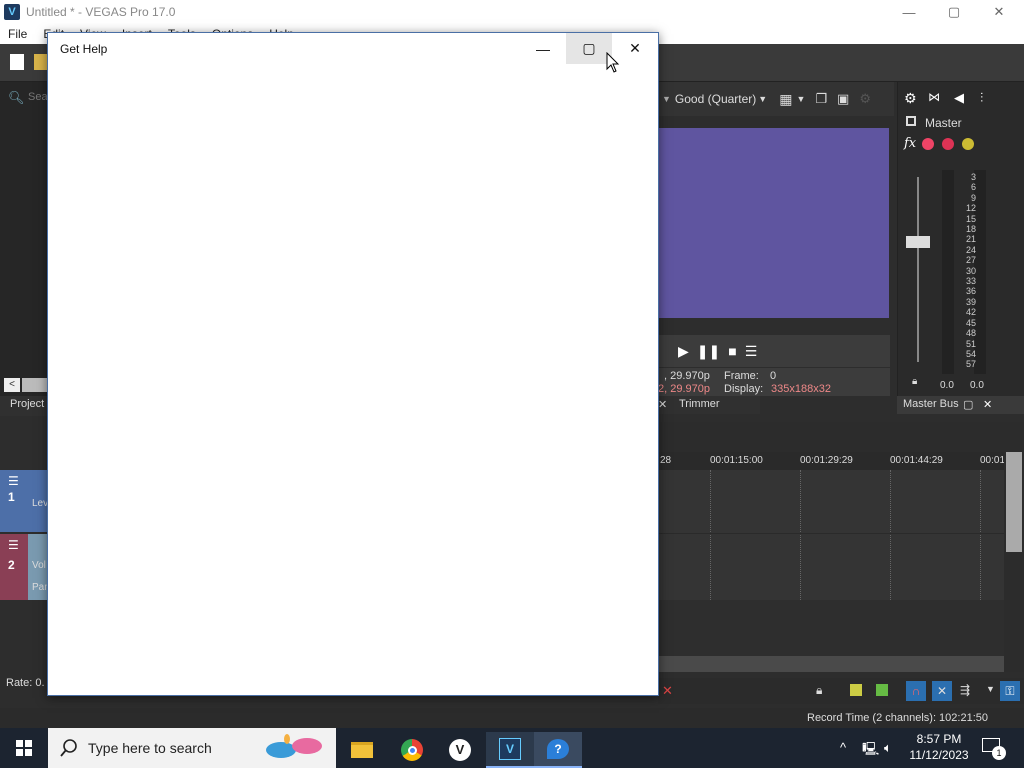  Describe the element at coordinates (708, 351) in the screenshot. I see `pause-icon: ❚❚` at that location.